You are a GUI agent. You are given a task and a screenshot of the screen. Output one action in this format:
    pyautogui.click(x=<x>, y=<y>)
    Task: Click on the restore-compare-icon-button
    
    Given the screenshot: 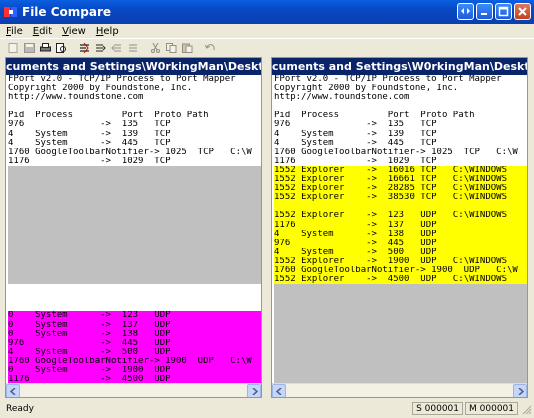 What is the action you would take?
    pyautogui.click(x=465, y=11)
    